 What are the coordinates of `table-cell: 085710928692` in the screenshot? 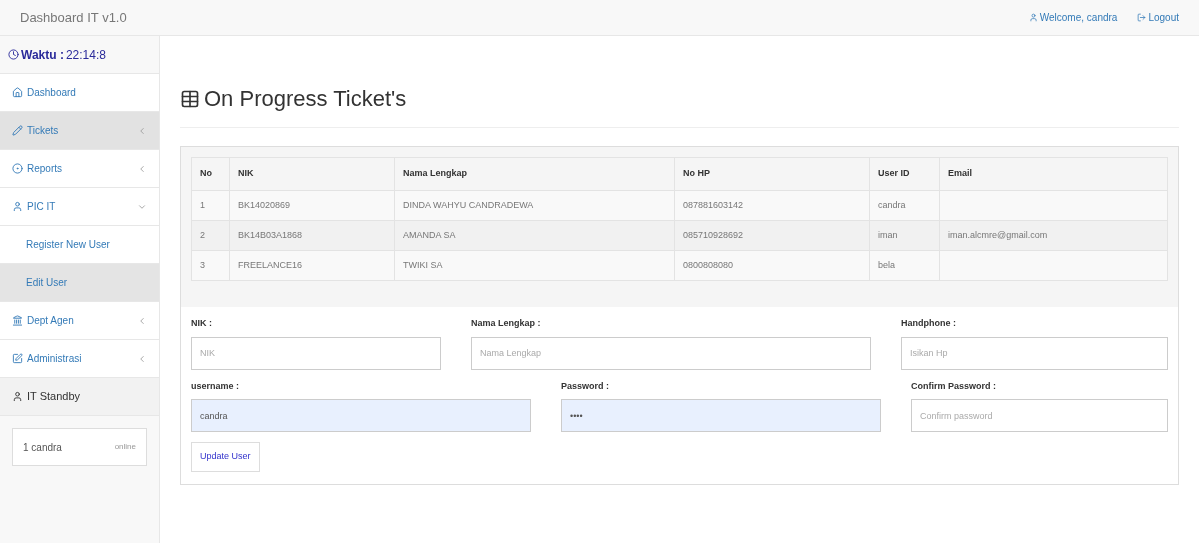 It's located at (772, 235).